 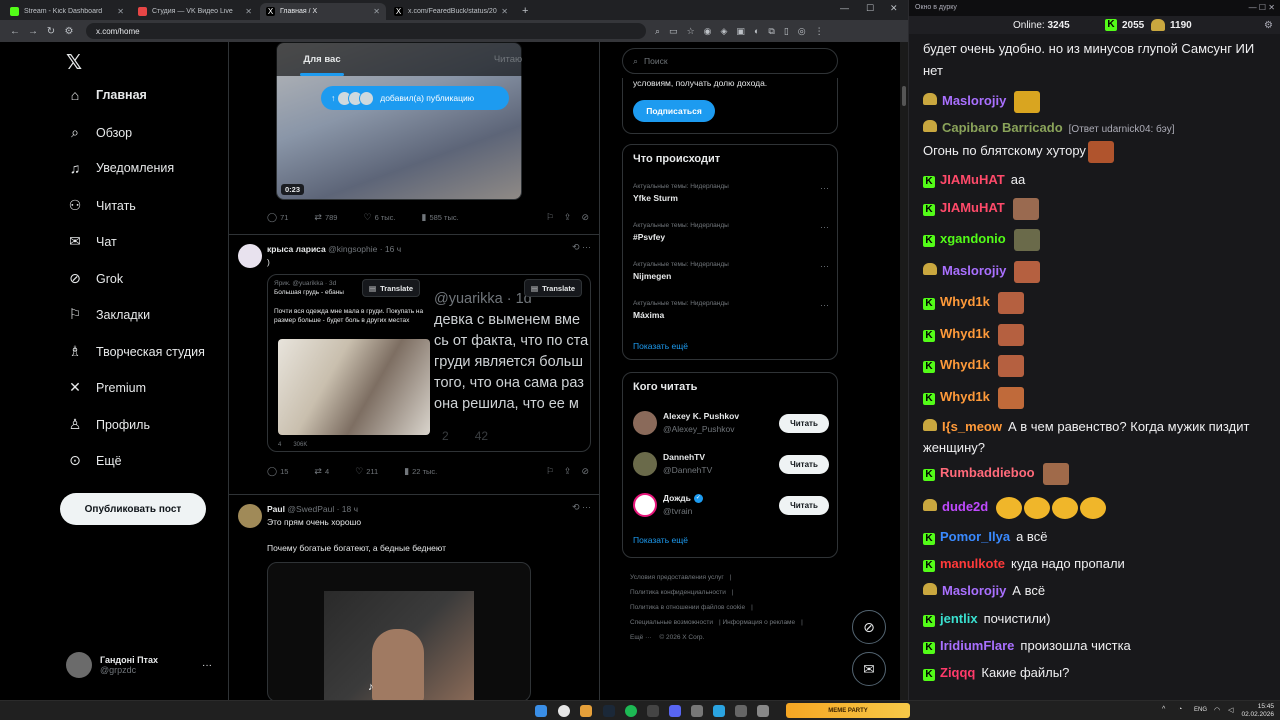 I want to click on search-input: ⌕ Поиск, so click(x=730, y=61).